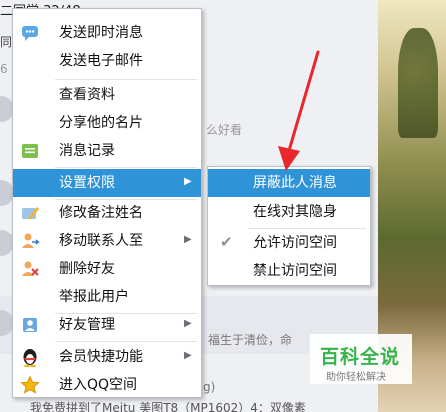 The image size is (446, 412). I want to click on menu-item-friend-management: 好友管理 ▶, so click(107, 325).